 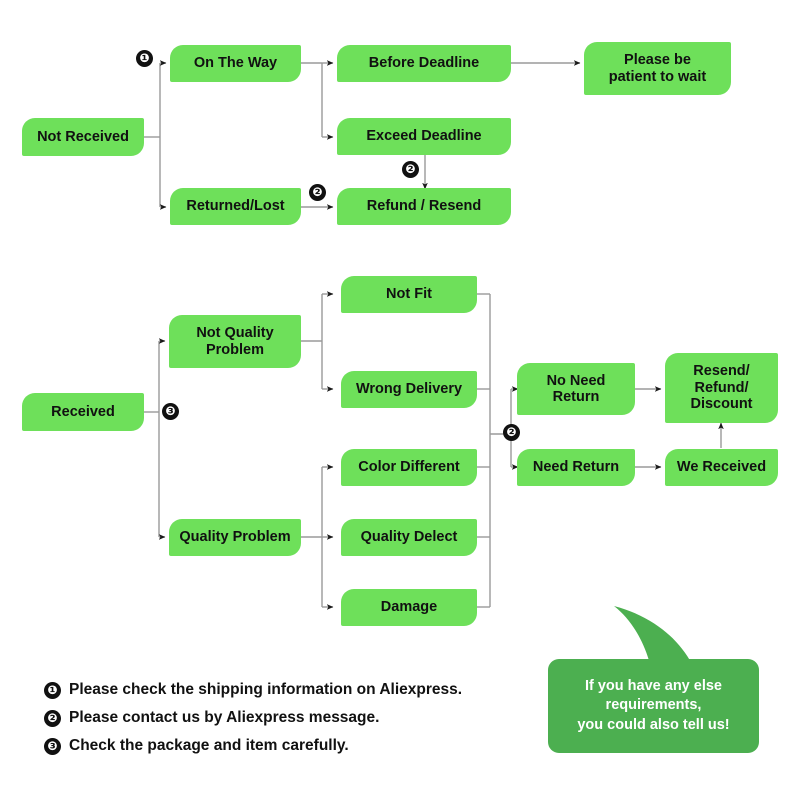 I want to click on legend-badge-2-icon: ❷, so click(x=52, y=718).